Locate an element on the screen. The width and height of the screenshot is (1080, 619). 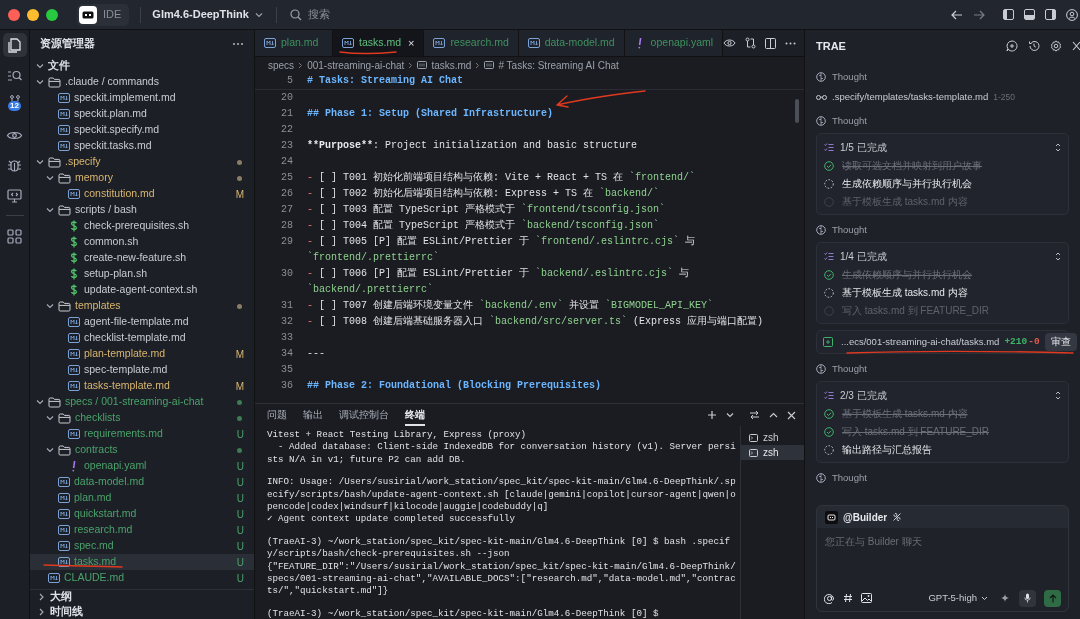
left-sidebar-toggle-icon is located at coordinates (1008, 14).